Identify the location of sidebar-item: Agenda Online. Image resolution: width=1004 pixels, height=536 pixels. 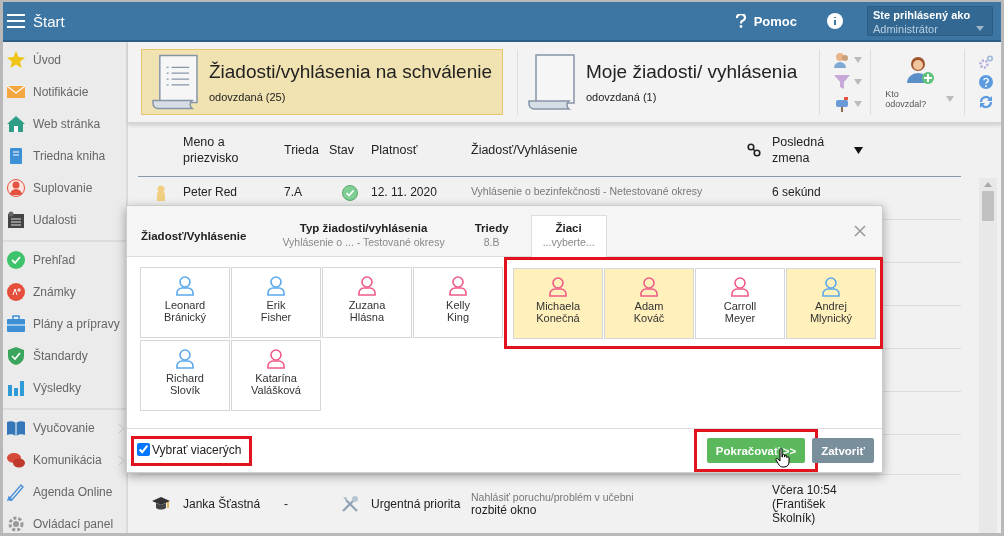
(64, 492).